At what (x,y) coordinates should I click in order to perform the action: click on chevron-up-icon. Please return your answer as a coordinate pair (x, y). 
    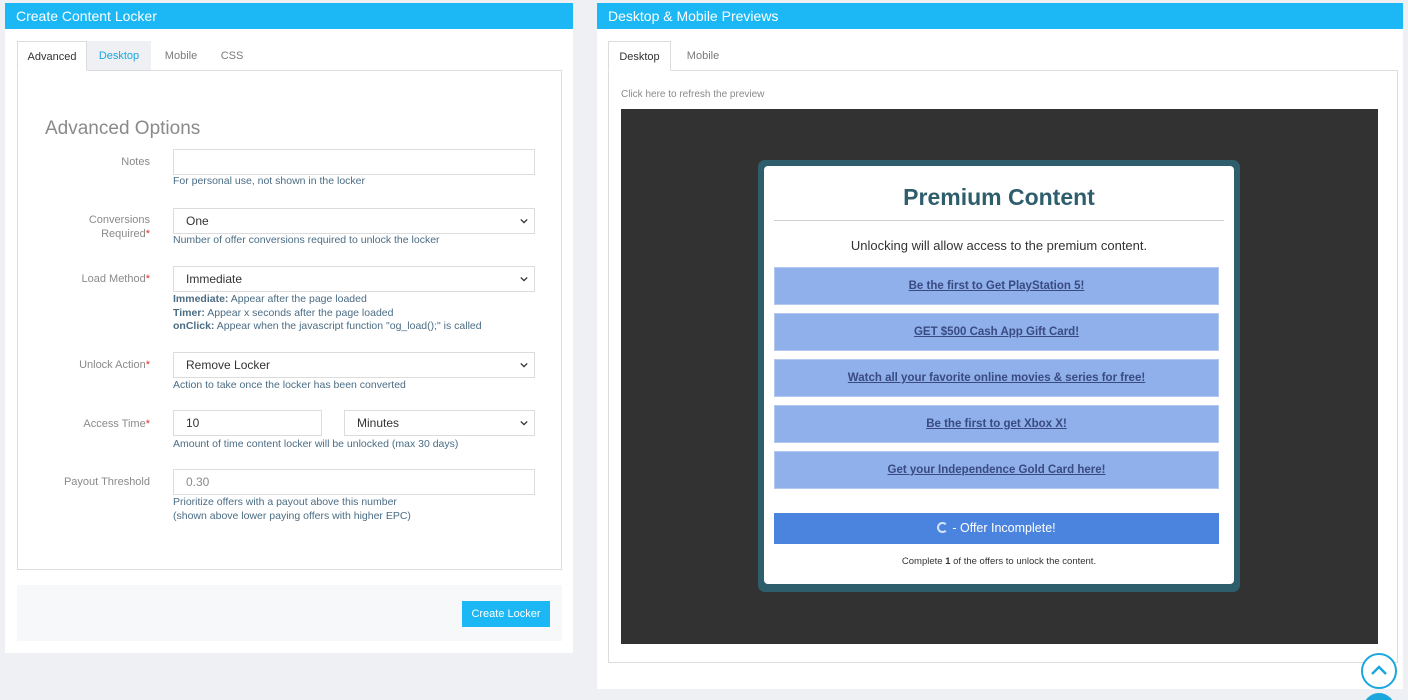
    Looking at the image, I should click on (1379, 670).